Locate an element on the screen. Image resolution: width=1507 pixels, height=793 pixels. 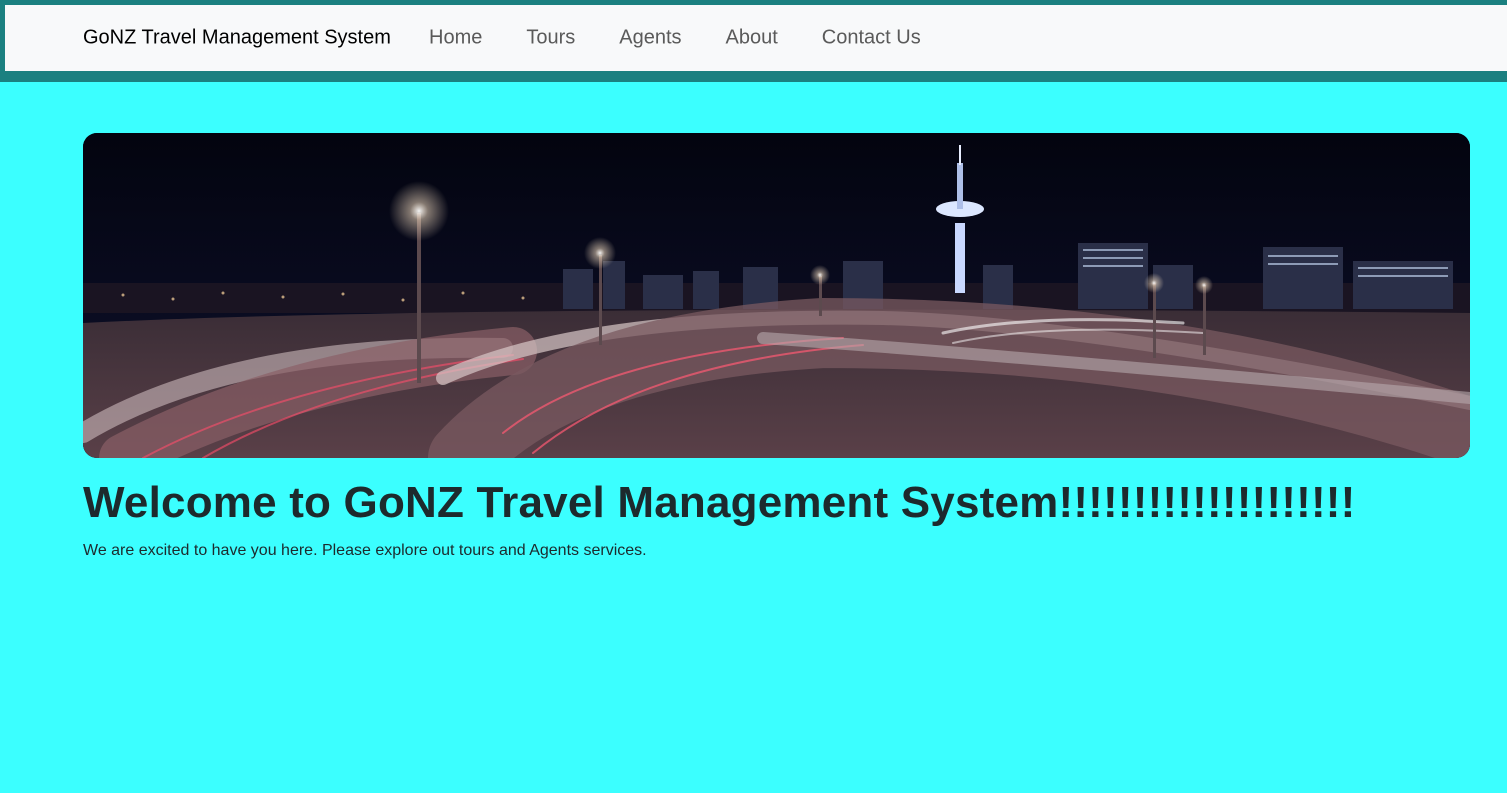
nav-link-tours: Tours is located at coordinates (550, 38).